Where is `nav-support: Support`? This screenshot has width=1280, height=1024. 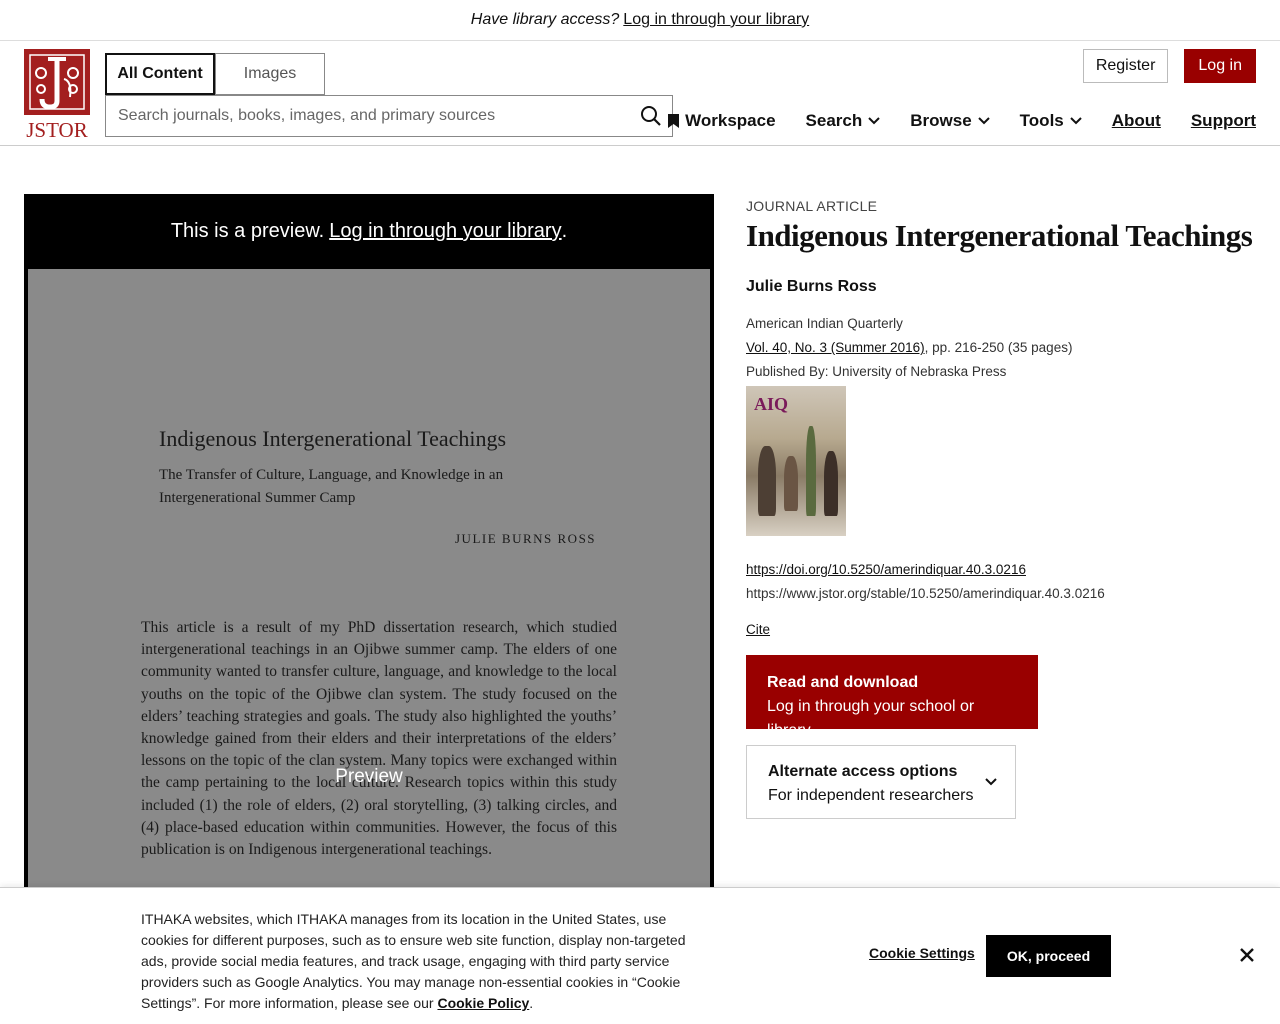
nav-support: Support is located at coordinates (1223, 121).